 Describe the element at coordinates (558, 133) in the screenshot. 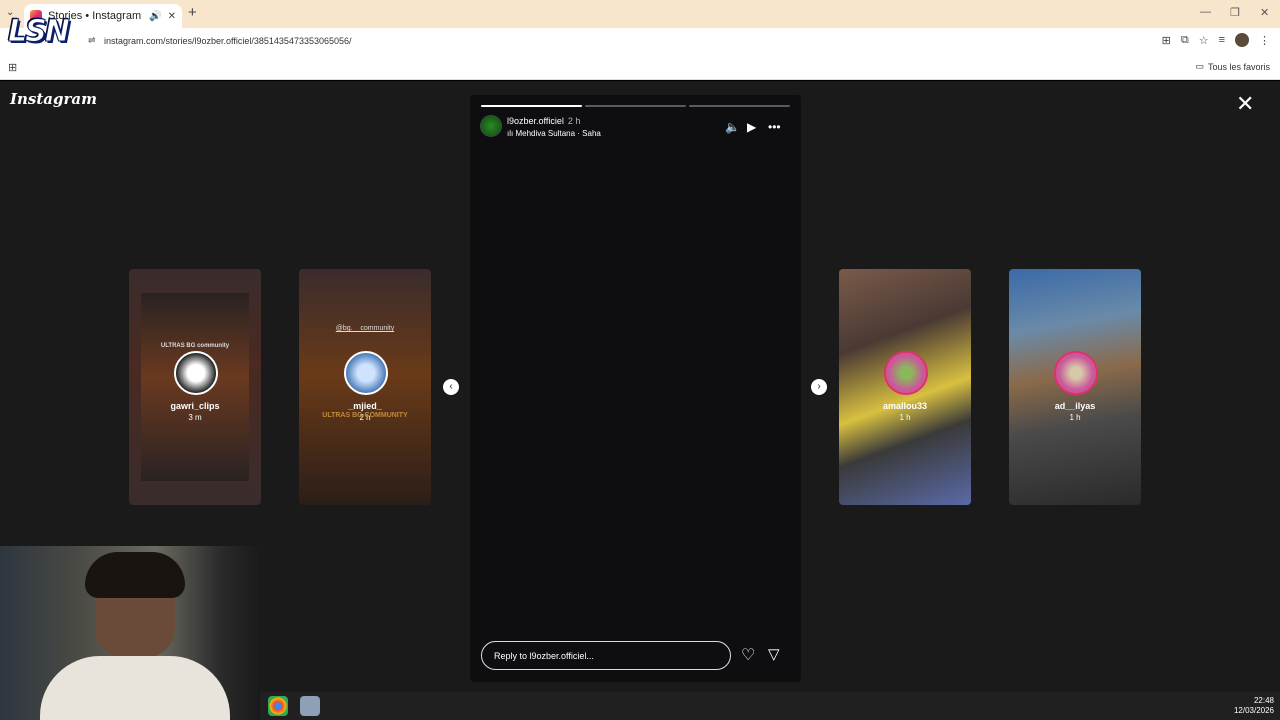

I see `story-music: Mehdiva Sultana · Saha` at that location.